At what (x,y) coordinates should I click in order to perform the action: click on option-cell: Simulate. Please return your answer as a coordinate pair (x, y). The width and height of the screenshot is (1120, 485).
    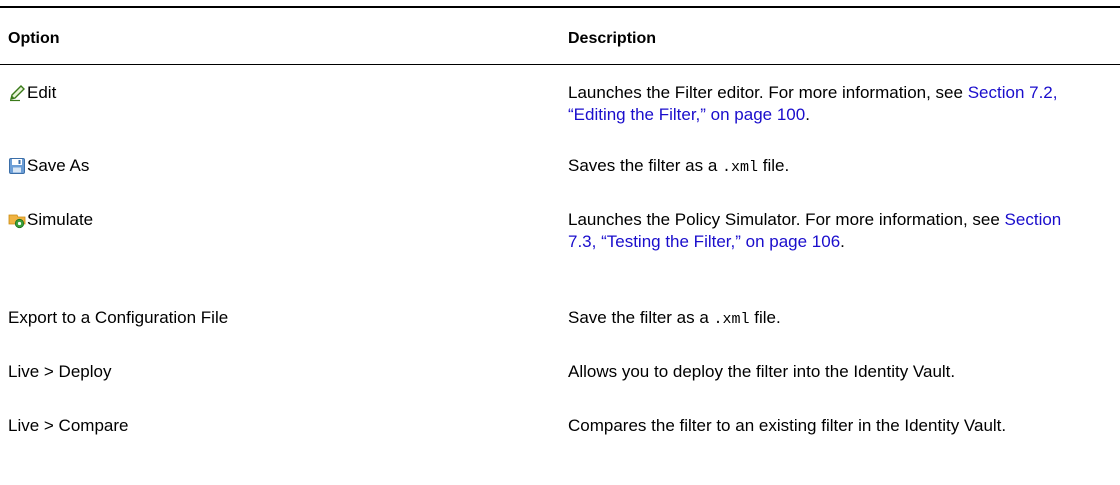
    Looking at the image, I should click on (50, 220).